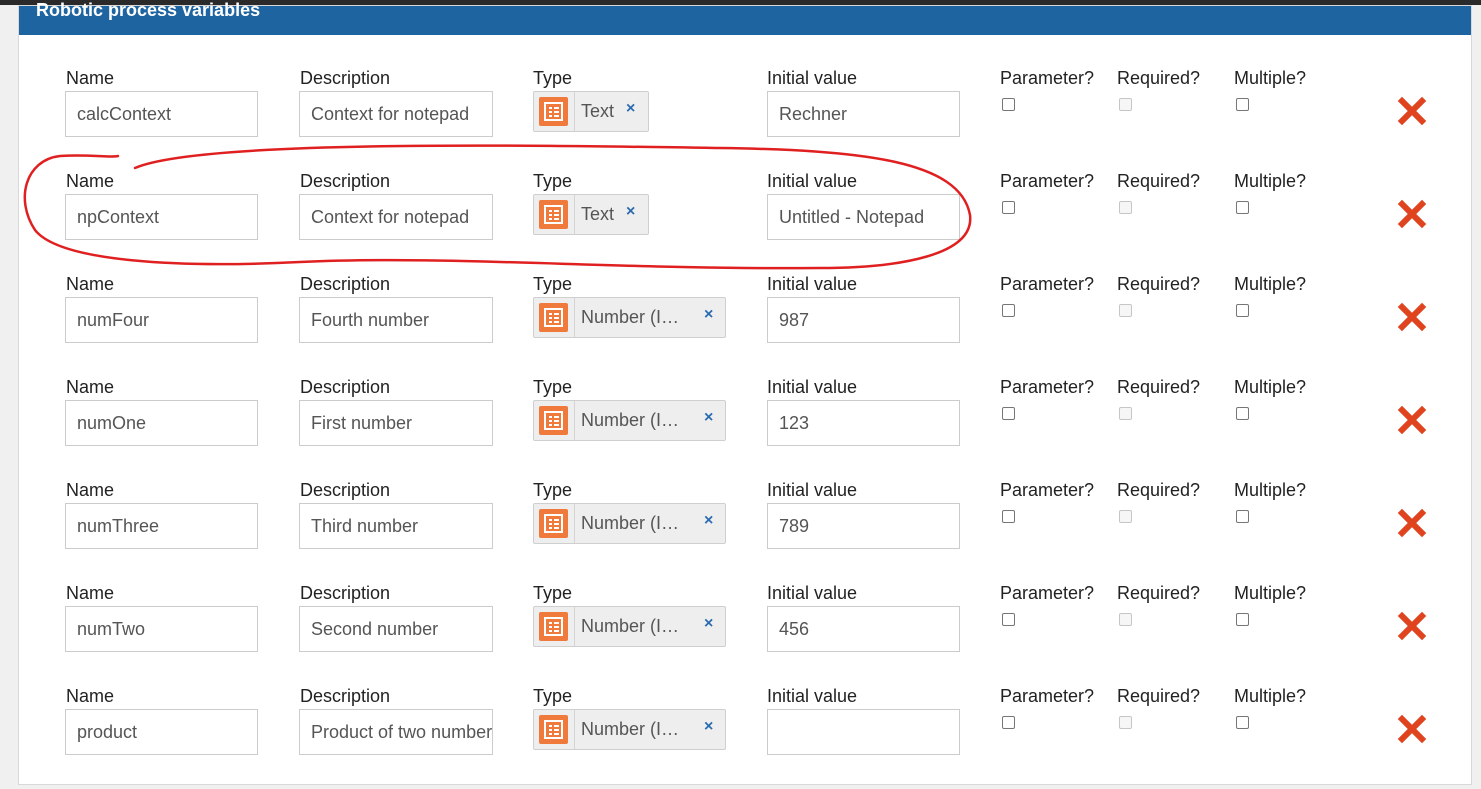  What do you see at coordinates (396, 526) in the screenshot?
I see `description-input: Third number` at bounding box center [396, 526].